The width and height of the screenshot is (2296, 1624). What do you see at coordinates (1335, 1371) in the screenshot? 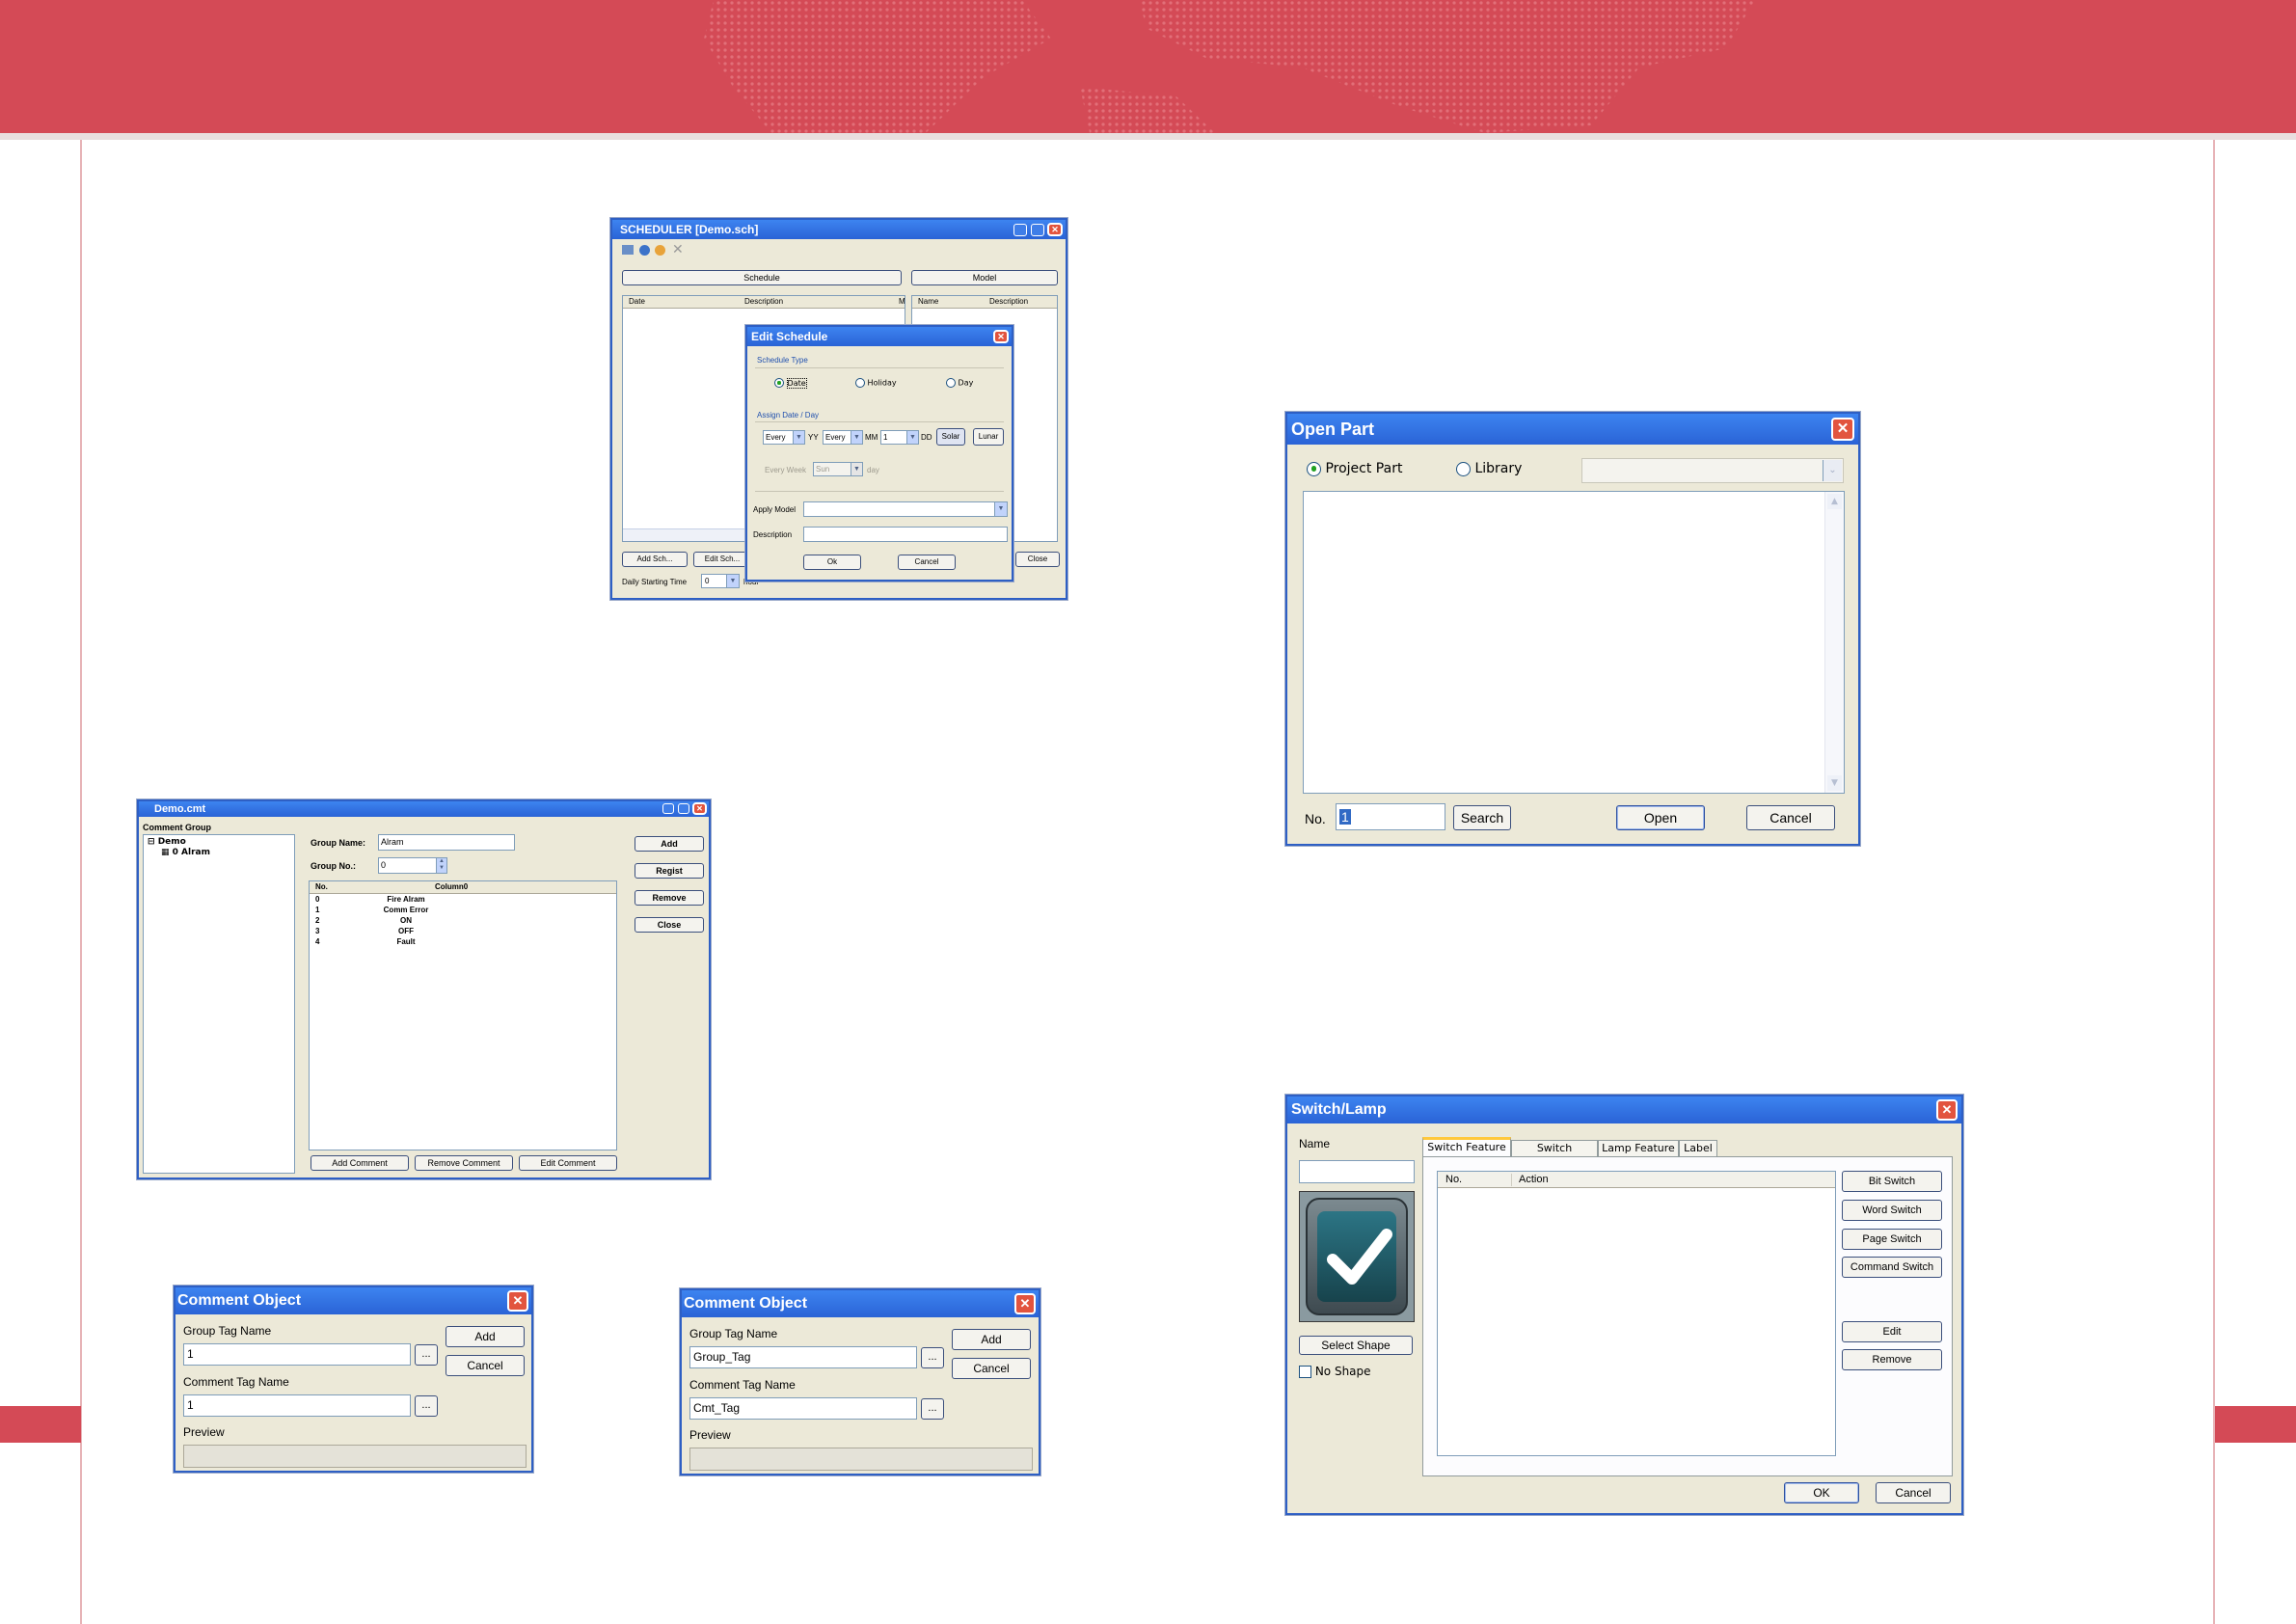
I see `no-shape-checkbox: No Shape` at bounding box center [1335, 1371].